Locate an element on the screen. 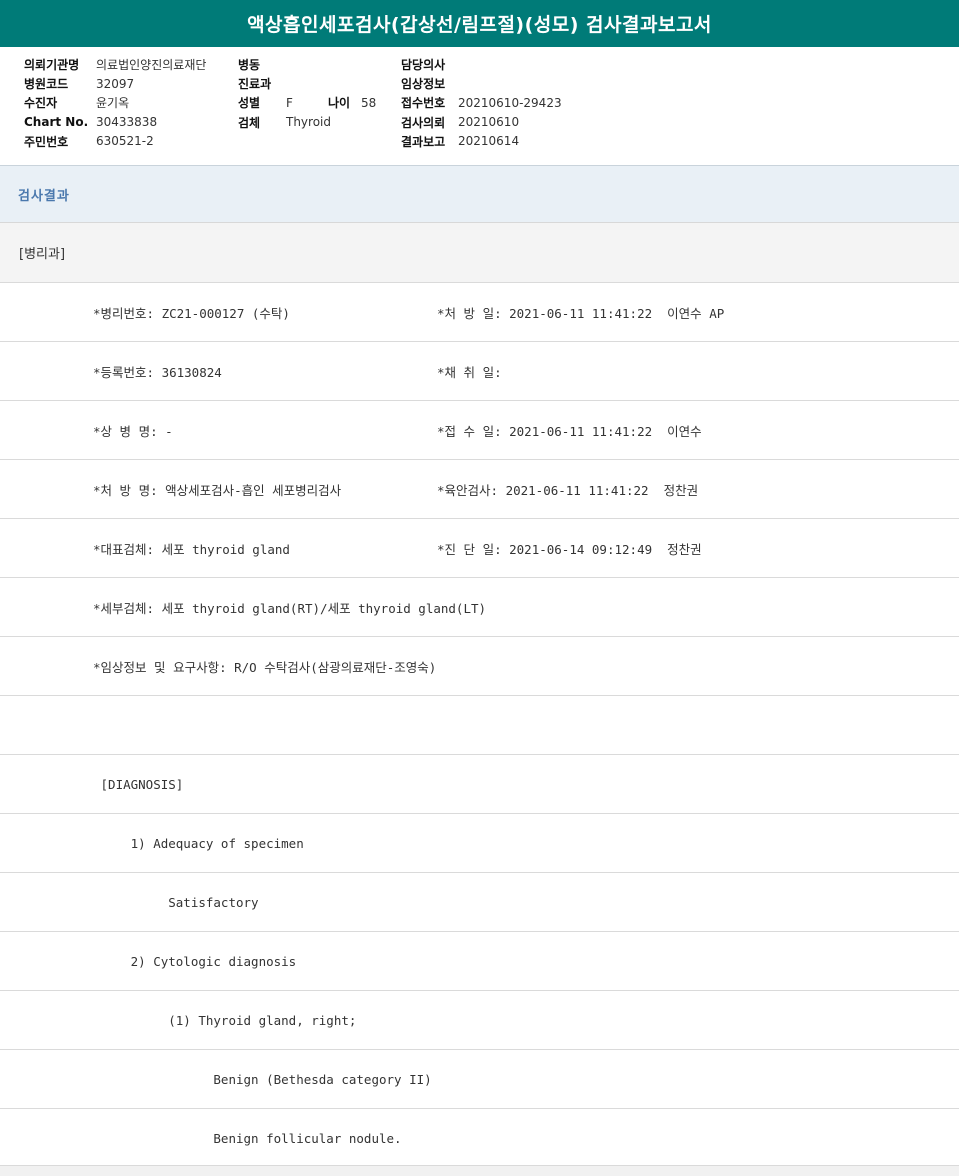  specimen-value: Thyroid is located at coordinates (308, 122).